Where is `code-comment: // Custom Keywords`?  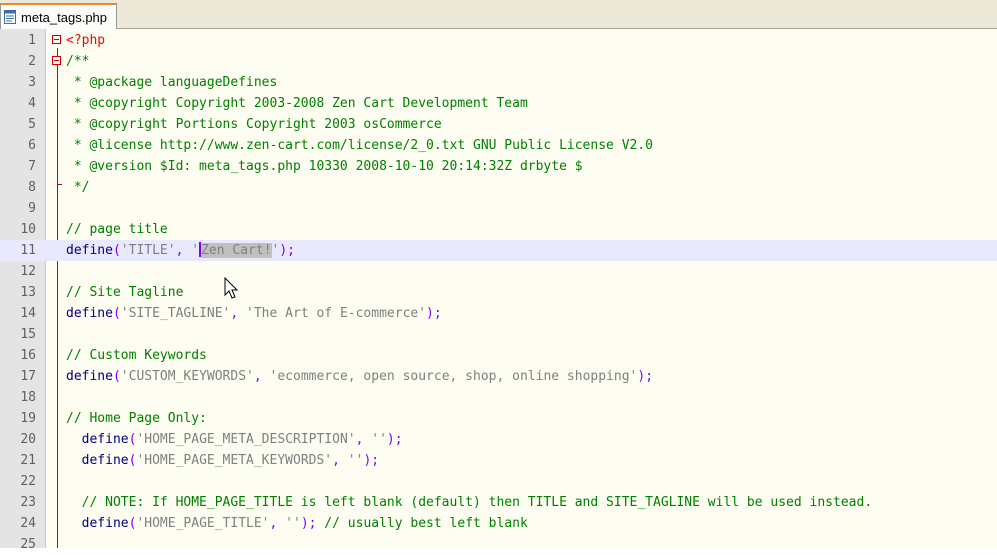 code-comment: // Custom Keywords is located at coordinates (136, 355).